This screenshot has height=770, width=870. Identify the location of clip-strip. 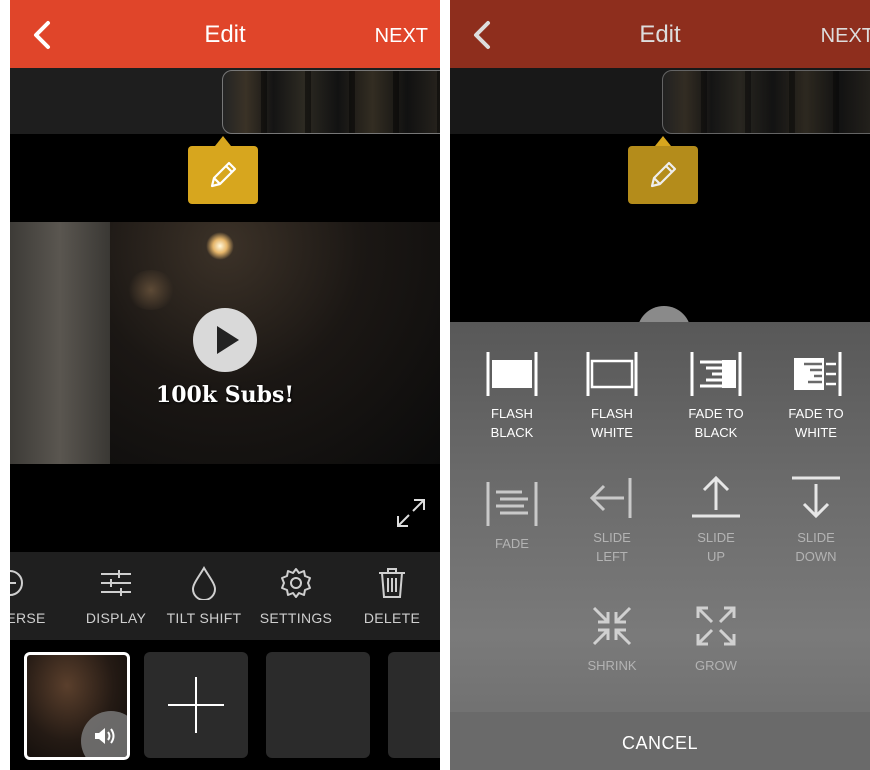
(225, 705).